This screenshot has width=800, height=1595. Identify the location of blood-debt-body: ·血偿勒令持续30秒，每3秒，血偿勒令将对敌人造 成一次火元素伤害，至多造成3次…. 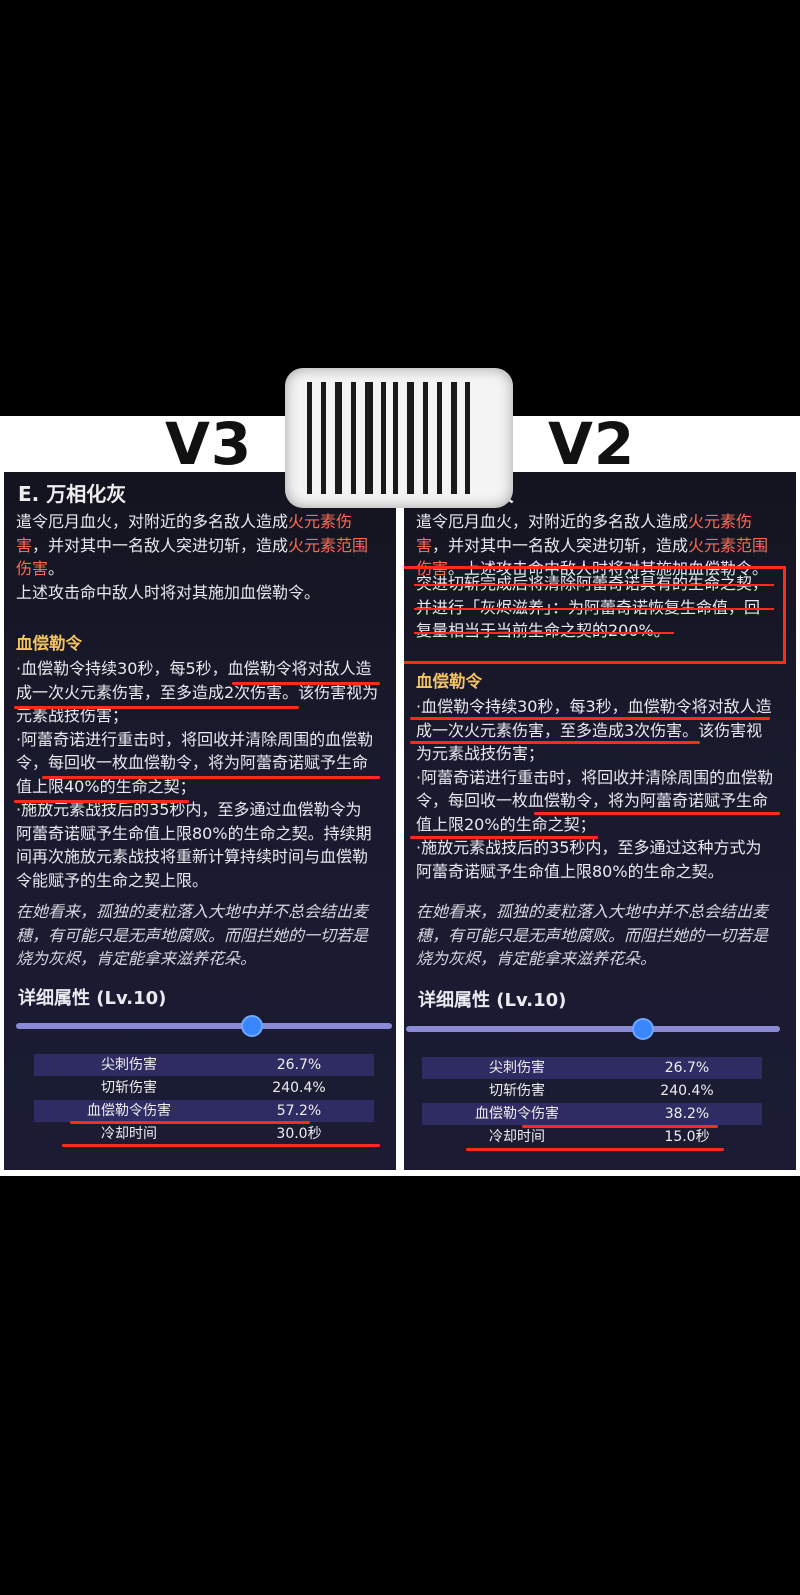
(595, 789).